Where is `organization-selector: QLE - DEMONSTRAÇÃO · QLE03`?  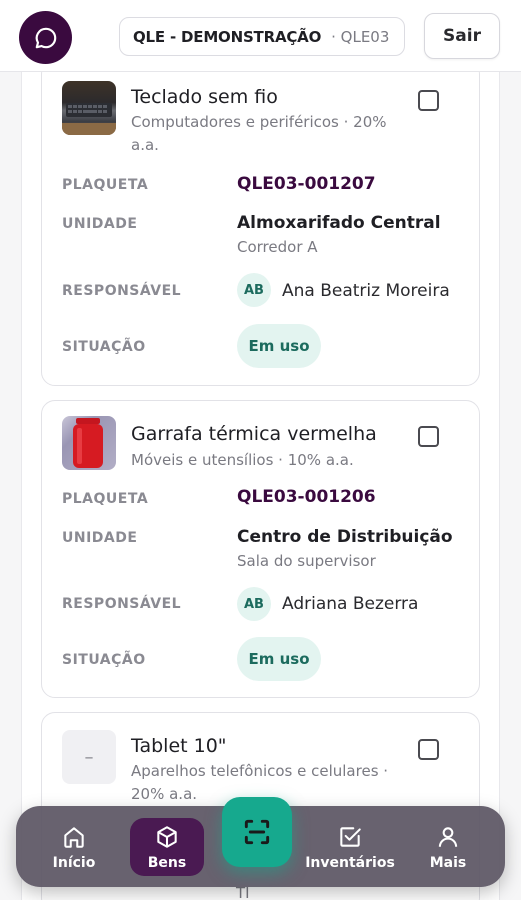 organization-selector: QLE - DEMONSTRAÇÃO · QLE03 is located at coordinates (262, 36).